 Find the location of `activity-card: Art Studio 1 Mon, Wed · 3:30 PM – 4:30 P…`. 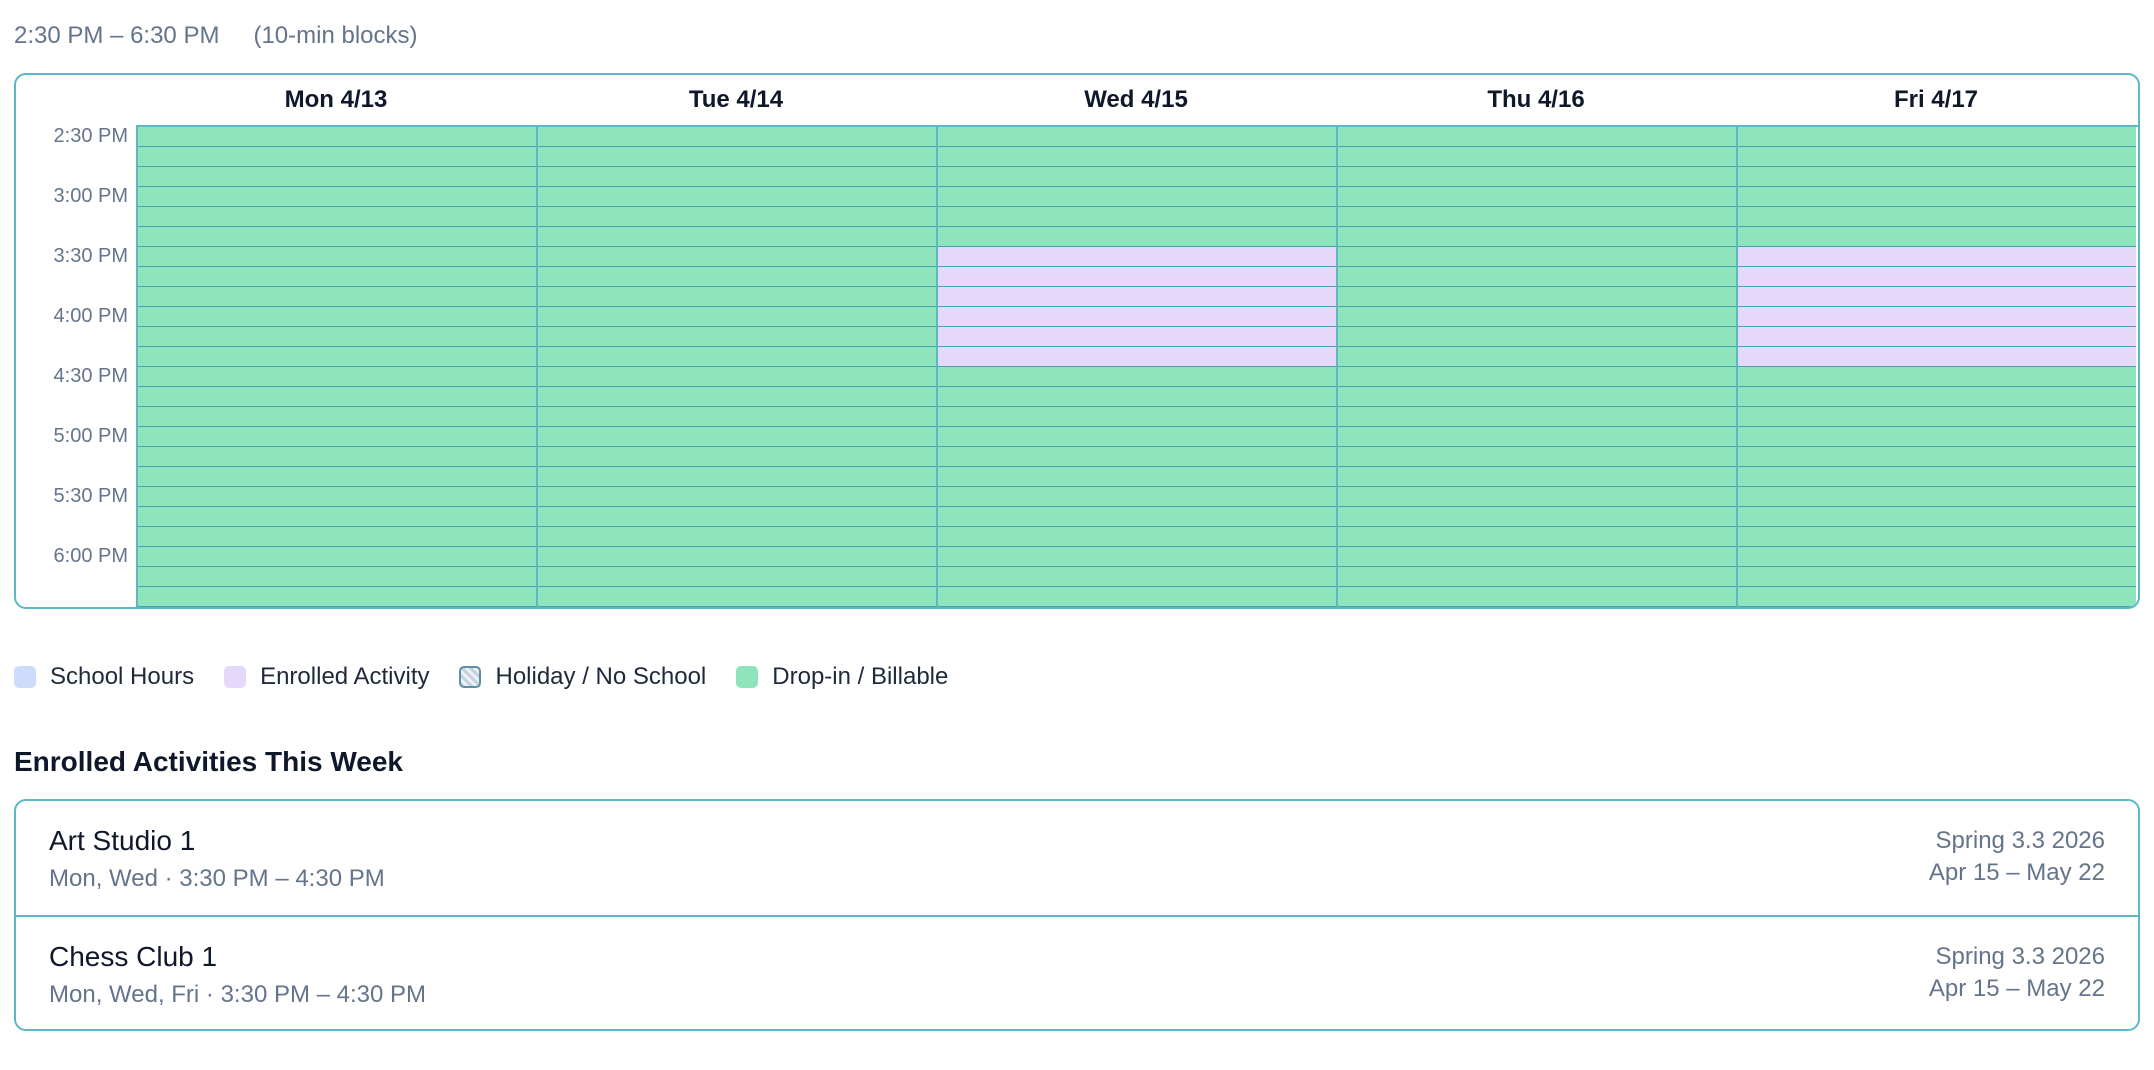

activity-card: Art Studio 1 Mon, Wed · 3:30 PM – 4:30 P… is located at coordinates (1077, 858).